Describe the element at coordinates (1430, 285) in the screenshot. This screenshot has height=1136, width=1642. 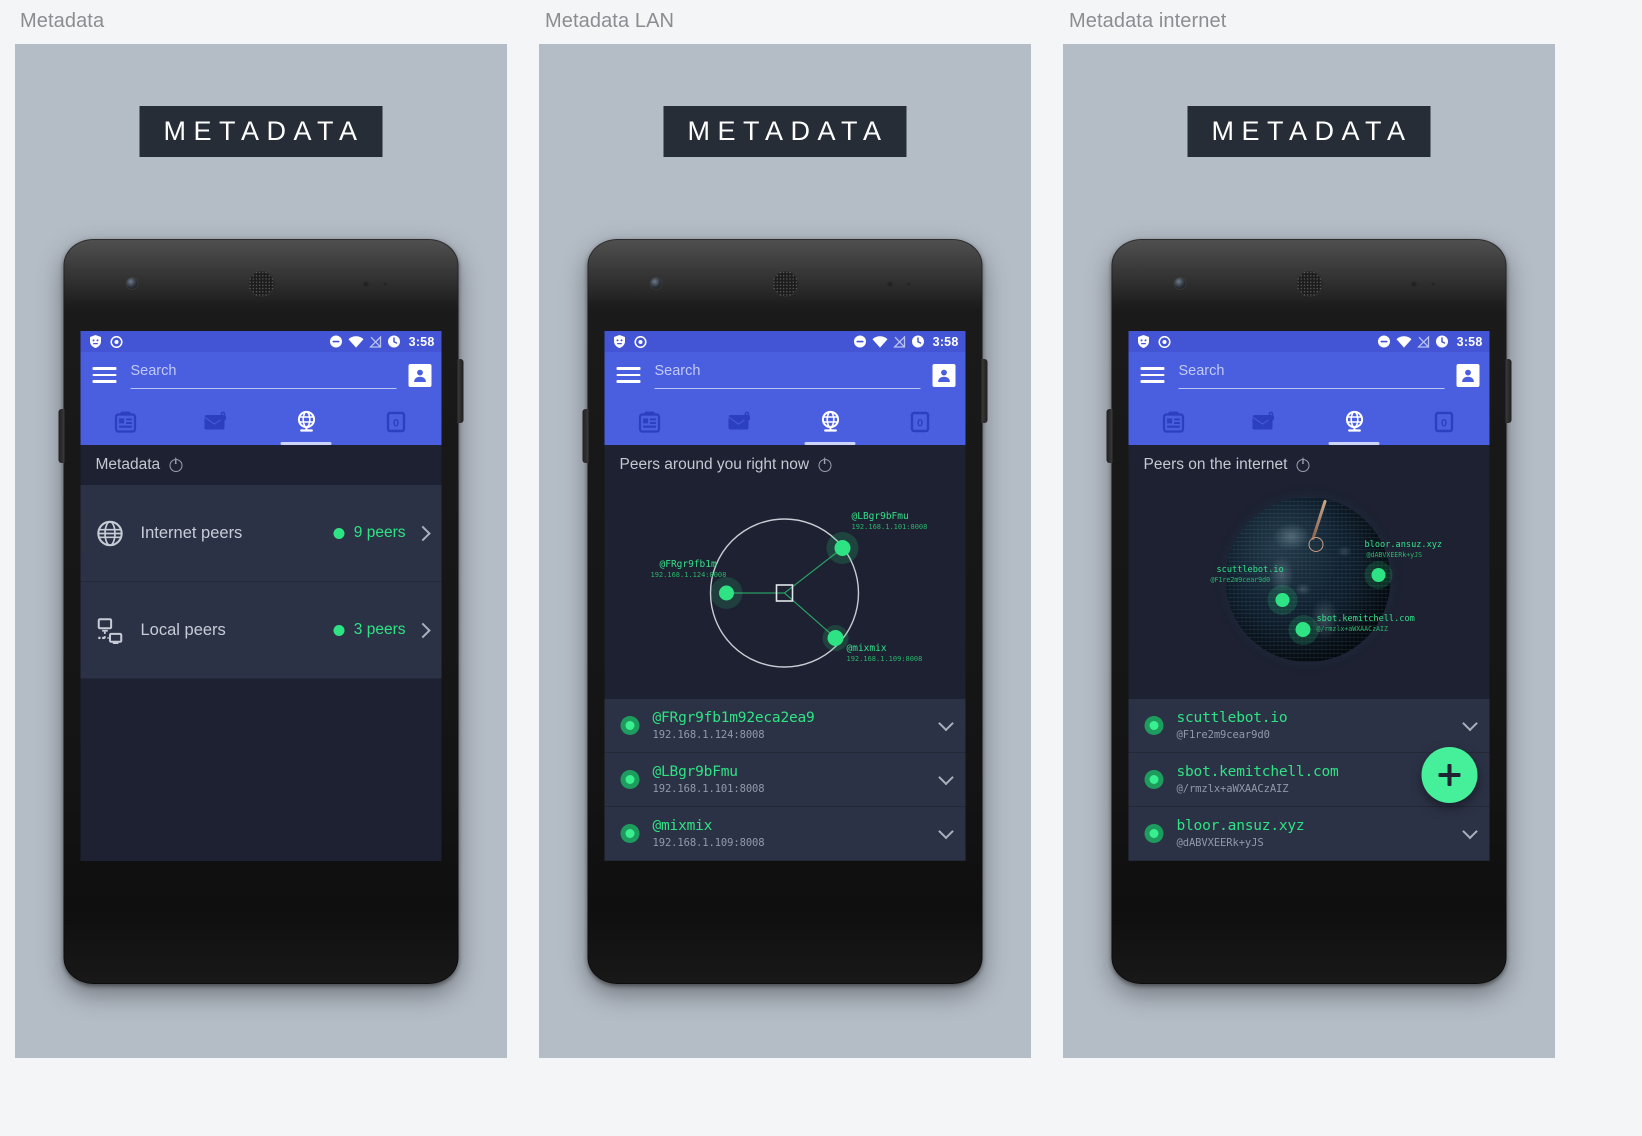
I see `proximity-sensors-icon` at that location.